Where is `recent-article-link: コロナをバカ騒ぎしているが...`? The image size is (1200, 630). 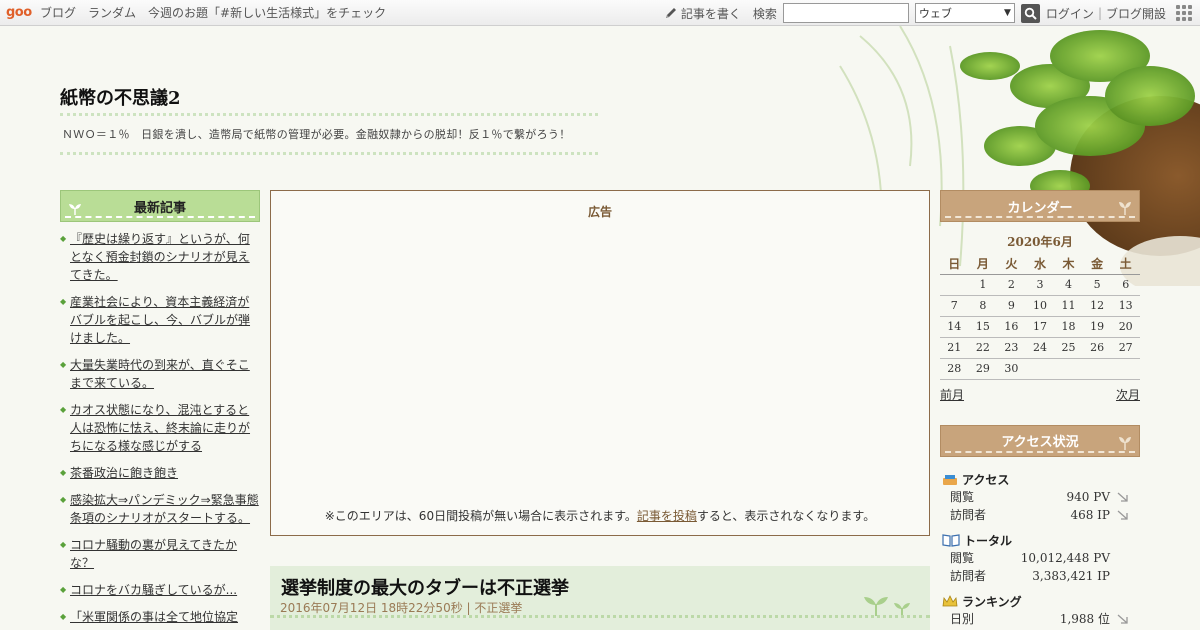
recent-article-link: コロナをバカ騒ぎしているが... is located at coordinates (153, 590).